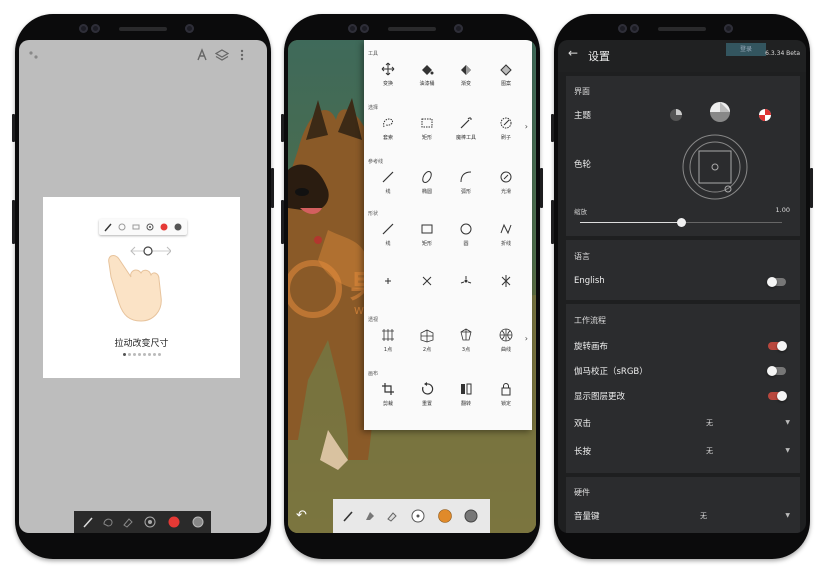 The width and height of the screenshot is (824, 576). What do you see at coordinates (683, 270) in the screenshot?
I see `language-card: 语言 English` at bounding box center [683, 270].